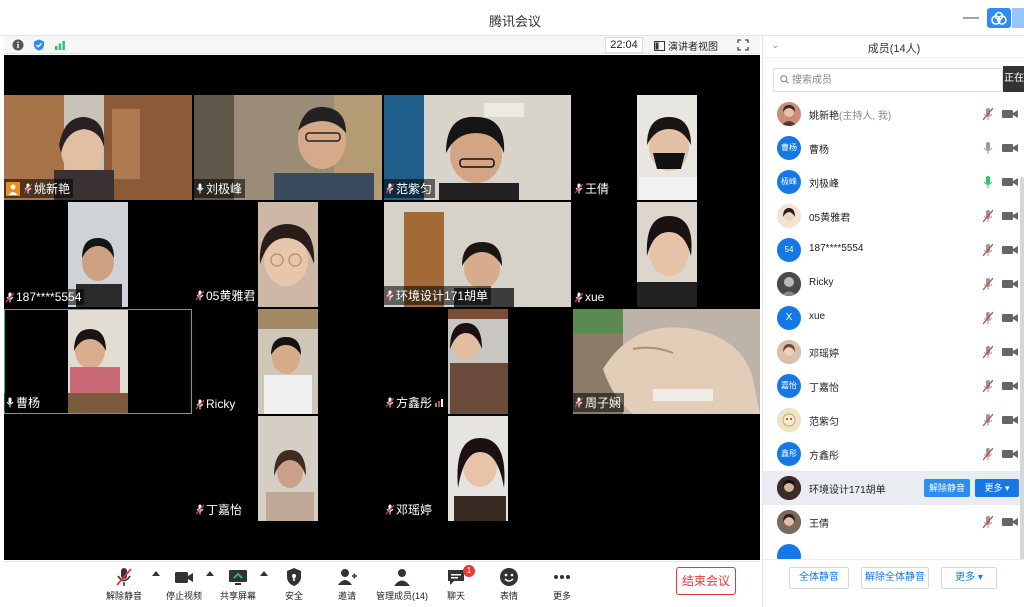 Image resolution: width=1024 pixels, height=607 pixels. I want to click on avatar: 嘉怡, so click(789, 386).